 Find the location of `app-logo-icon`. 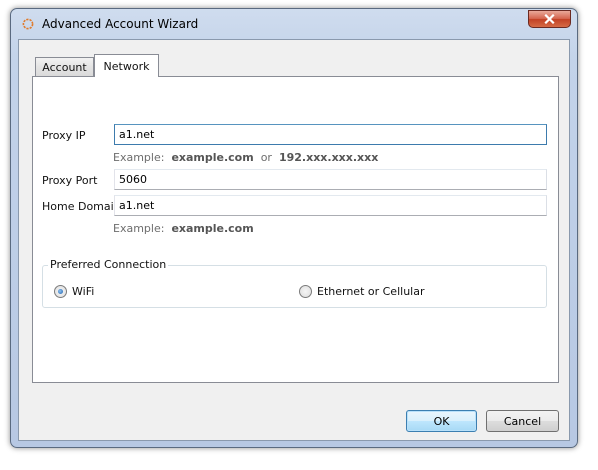

app-logo-icon is located at coordinates (28, 24).